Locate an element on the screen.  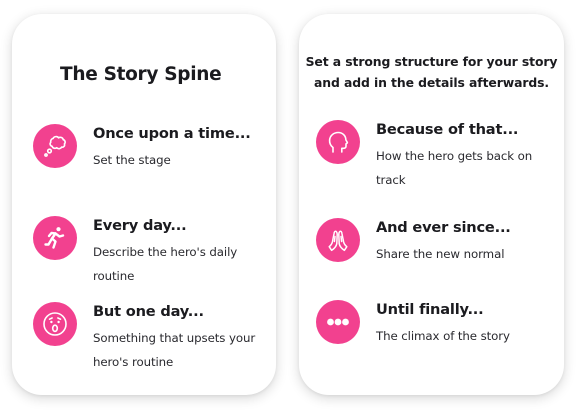
praying-hands-icon is located at coordinates (338, 240).